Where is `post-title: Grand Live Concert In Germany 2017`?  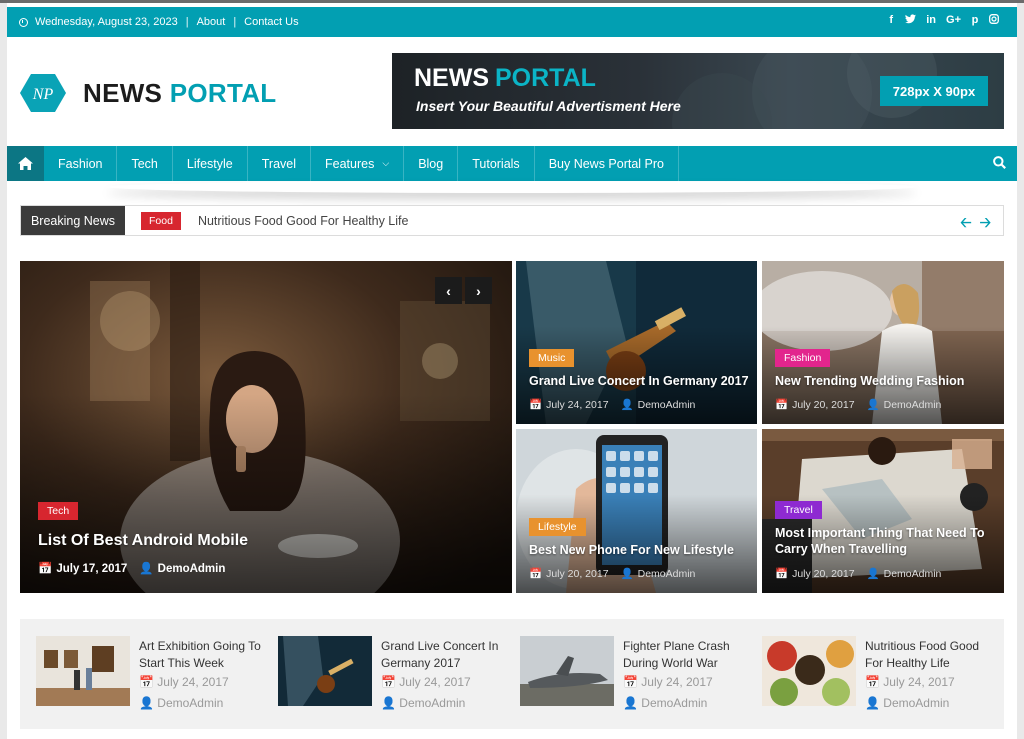
post-title: Grand Live Concert In Germany 2017 is located at coordinates (443, 655).